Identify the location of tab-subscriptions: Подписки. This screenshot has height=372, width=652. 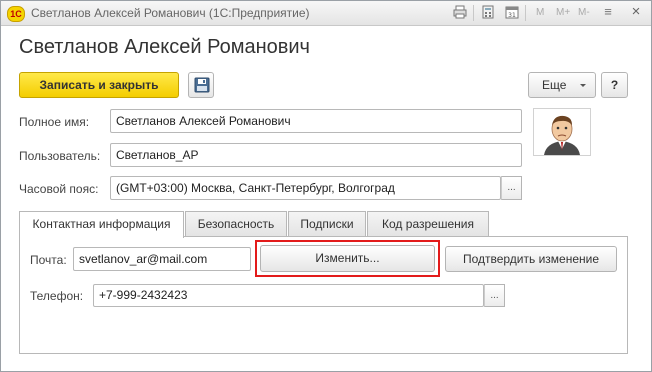
(327, 224).